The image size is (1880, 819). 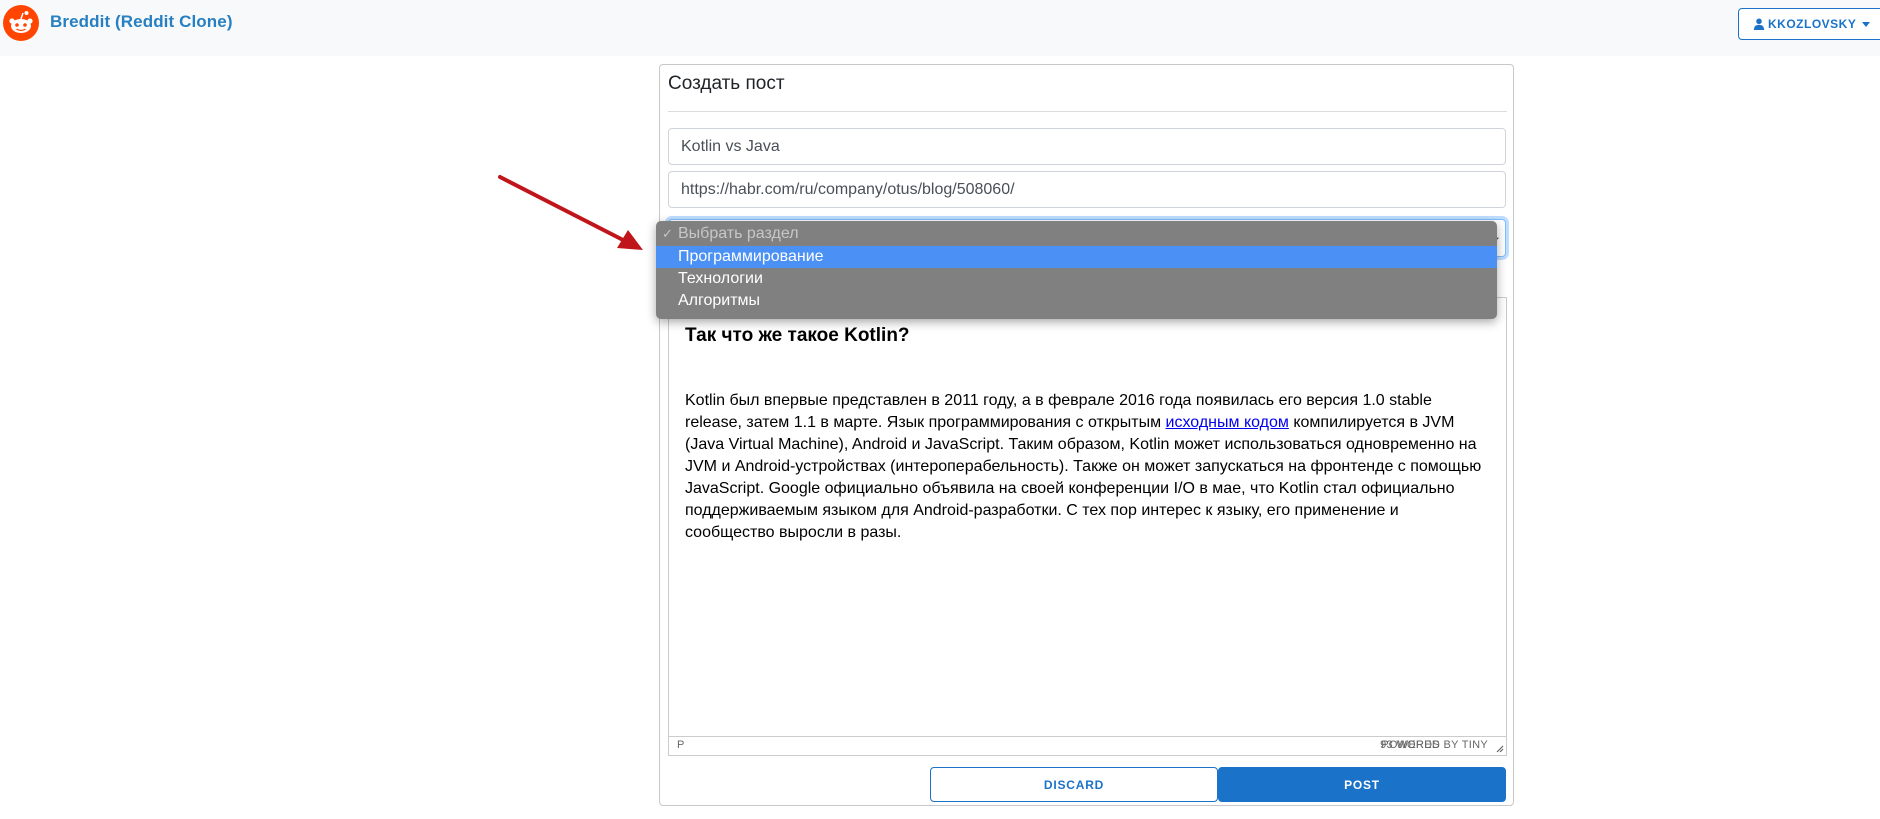 What do you see at coordinates (726, 83) in the screenshot?
I see `card-title: Создать пост` at bounding box center [726, 83].